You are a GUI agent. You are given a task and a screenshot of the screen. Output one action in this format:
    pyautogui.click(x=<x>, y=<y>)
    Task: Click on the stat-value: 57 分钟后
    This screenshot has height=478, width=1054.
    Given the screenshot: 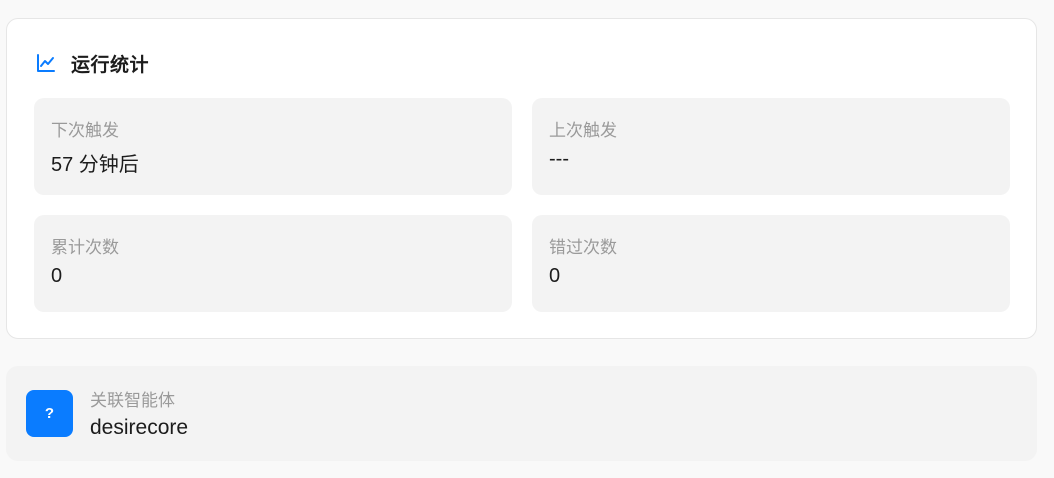 What is the action you would take?
    pyautogui.click(x=95, y=165)
    